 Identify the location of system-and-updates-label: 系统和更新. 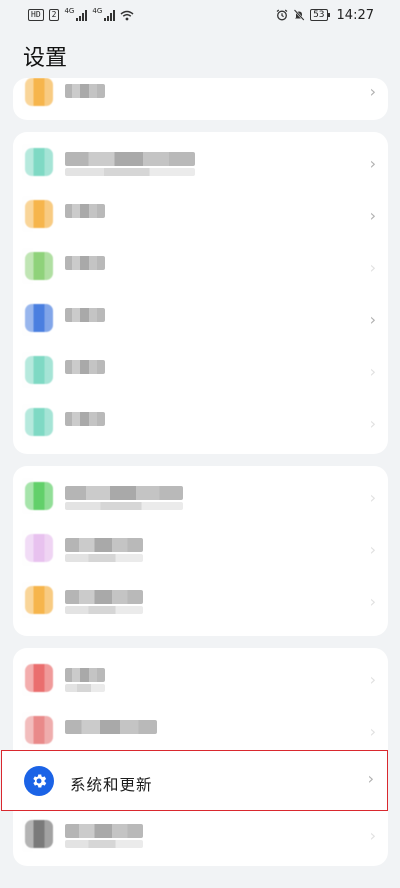
(111, 785).